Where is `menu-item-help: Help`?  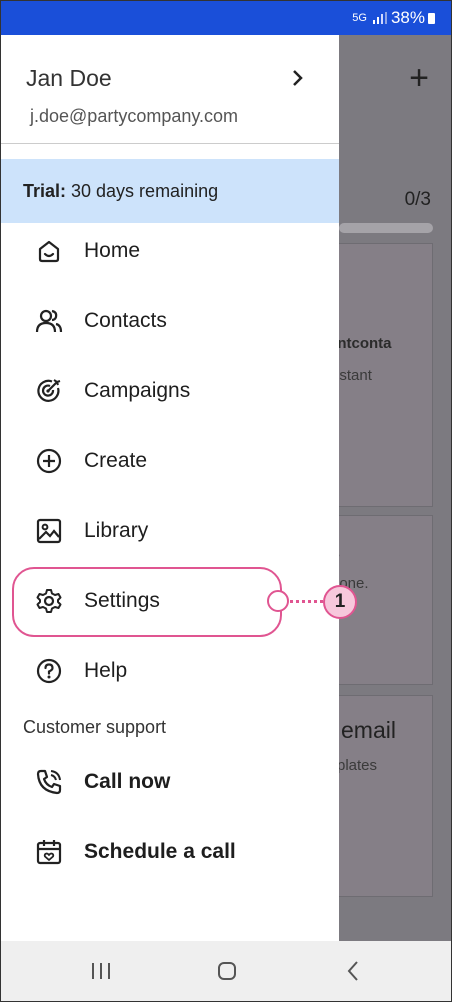 menu-item-help: Help is located at coordinates (170, 671).